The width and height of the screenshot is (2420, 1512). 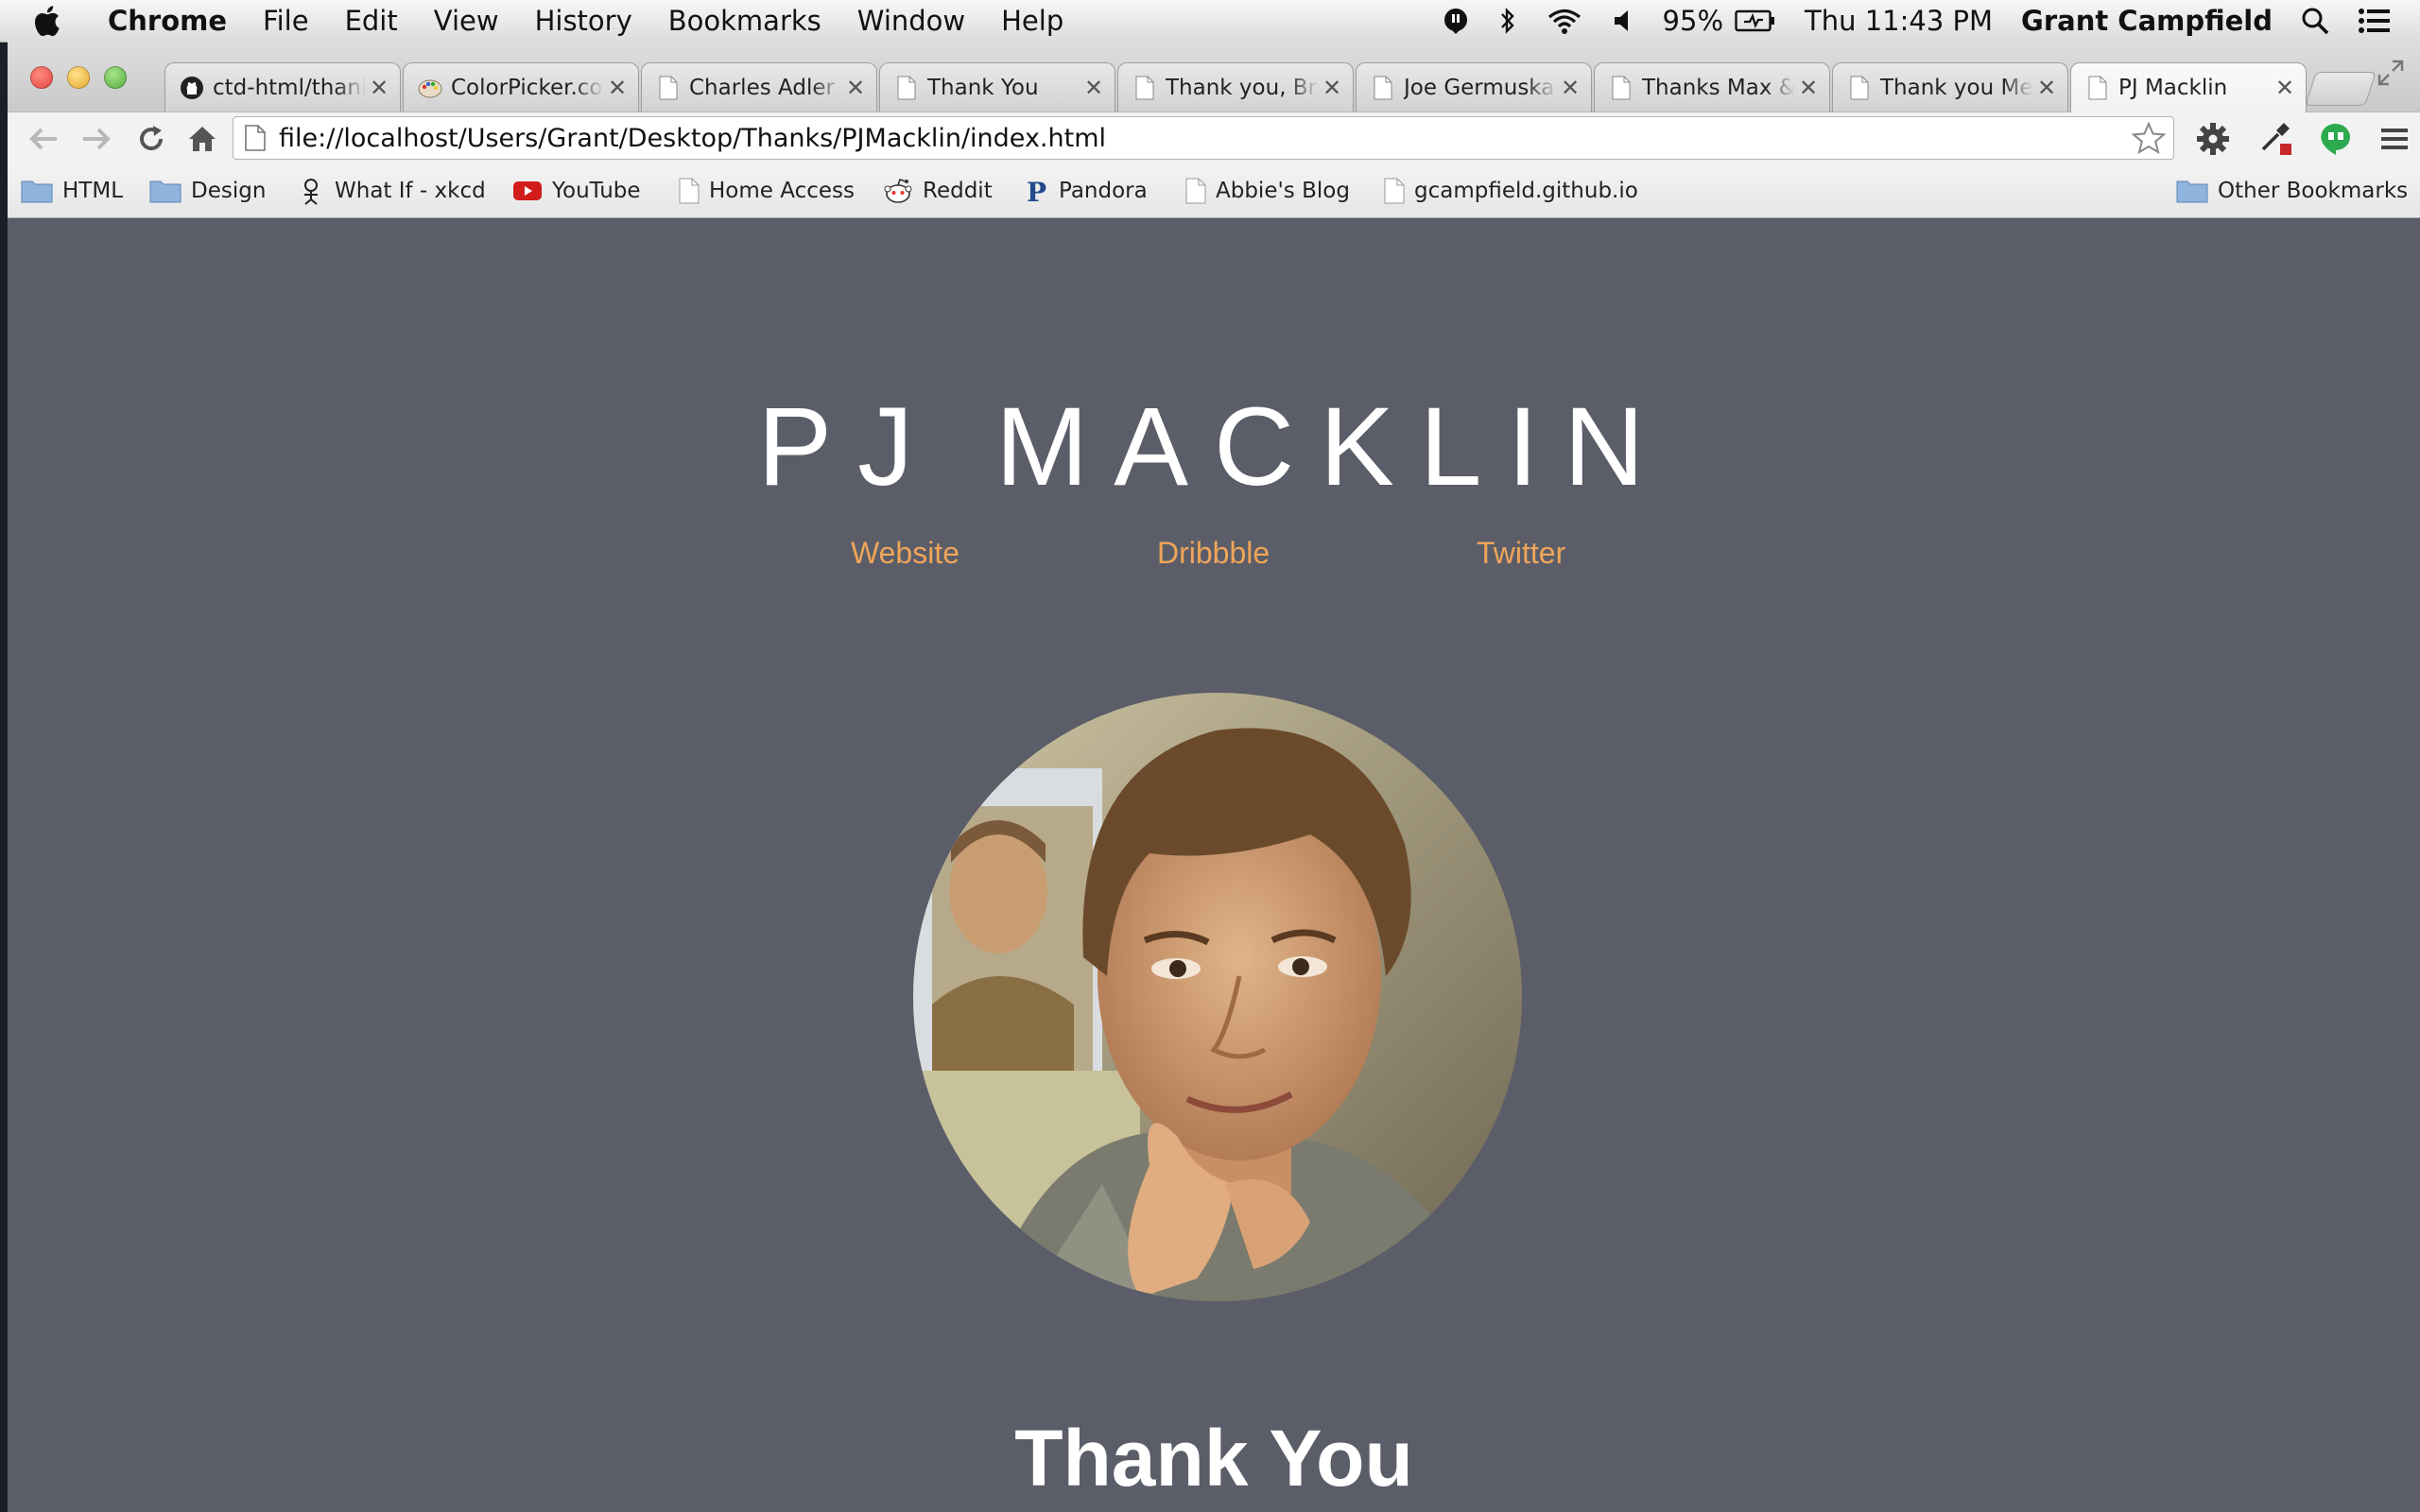 What do you see at coordinates (151, 139) in the screenshot?
I see `reload-icon` at bounding box center [151, 139].